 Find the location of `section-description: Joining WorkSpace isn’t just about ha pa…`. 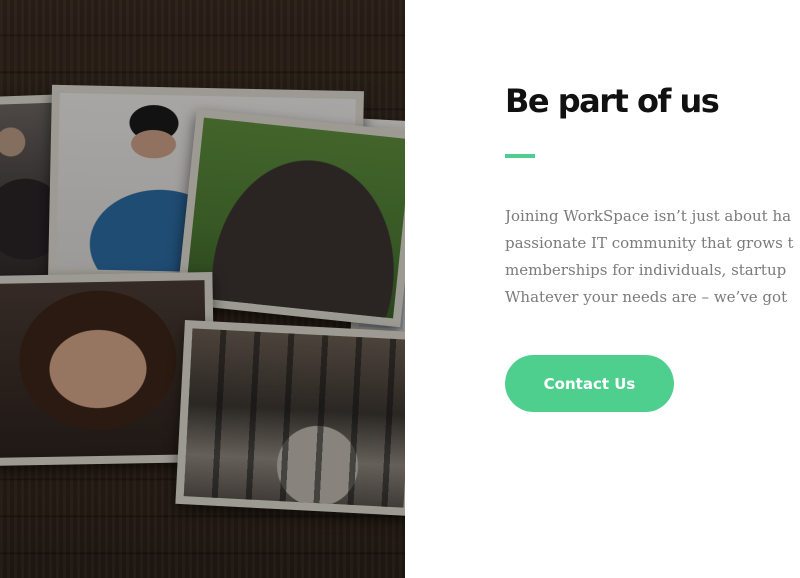

section-description: Joining WorkSpace isn’t just about ha pa… is located at coordinates (652, 257).